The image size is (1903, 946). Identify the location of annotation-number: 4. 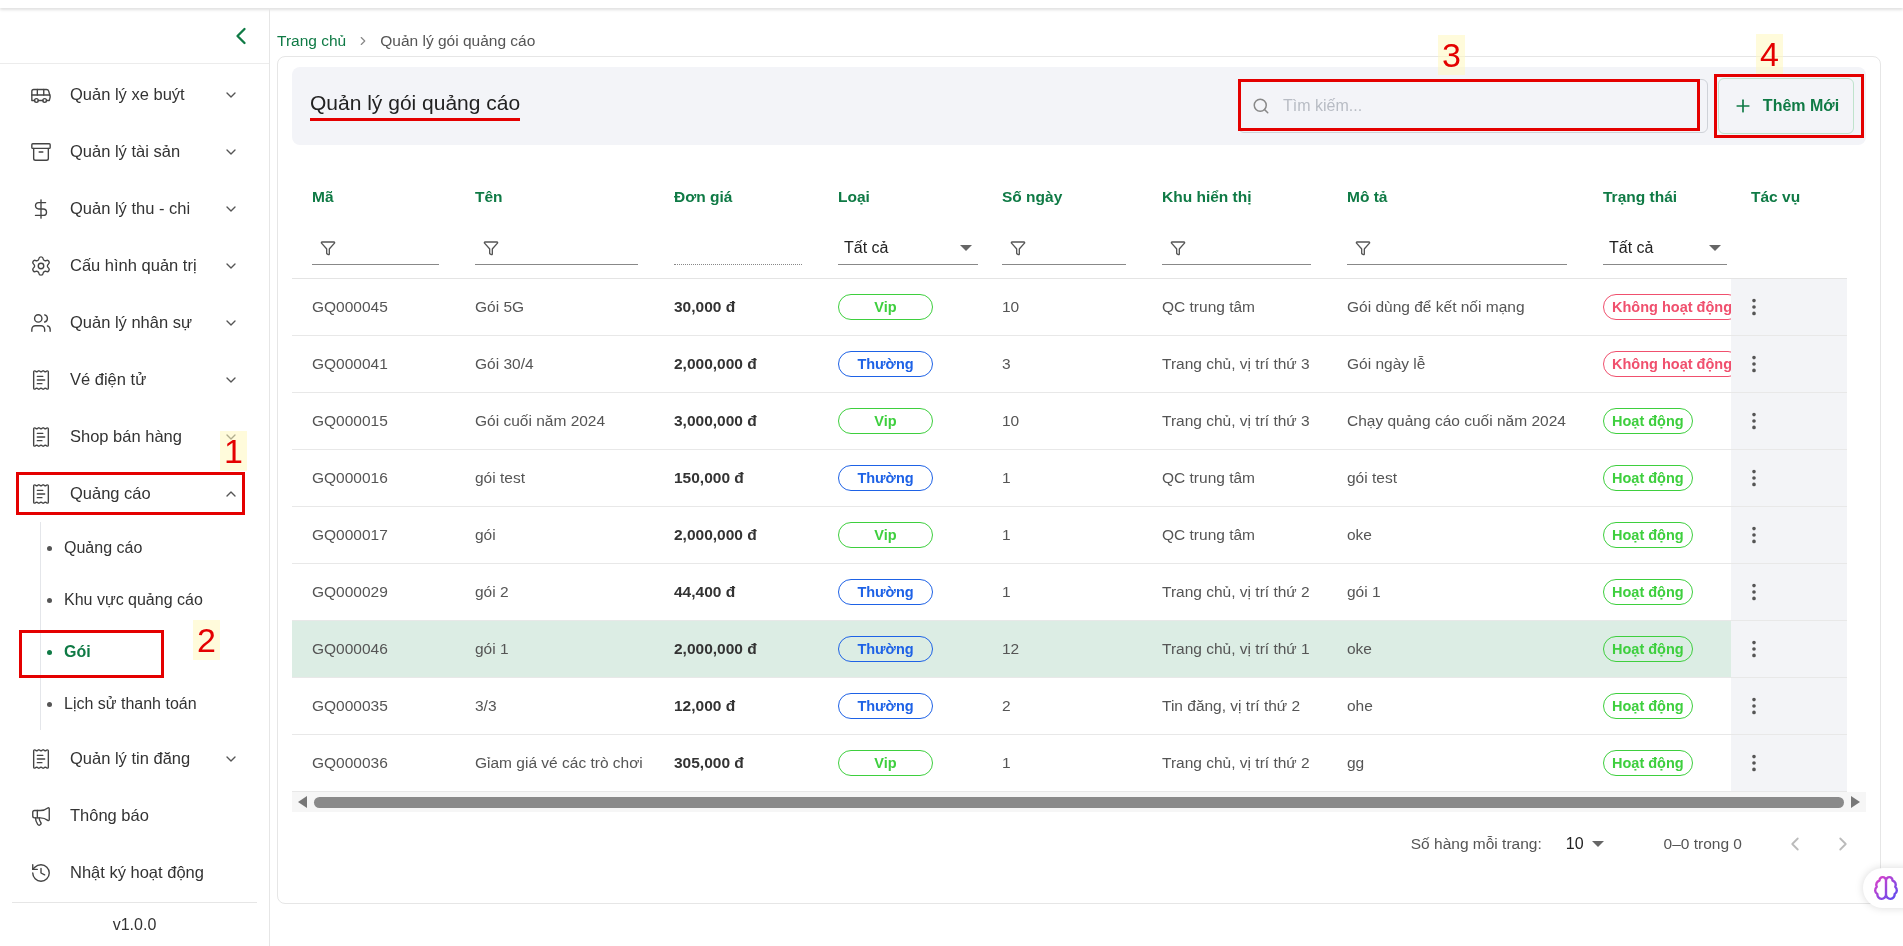
(1769, 54).